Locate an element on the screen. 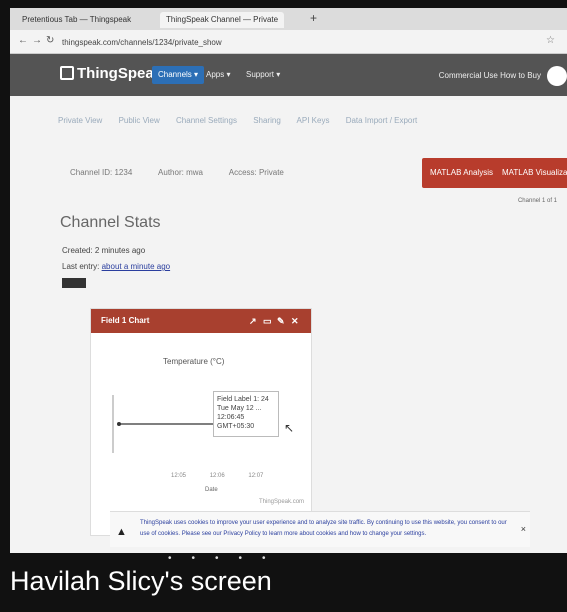  menu-apps: Apps ▾ is located at coordinates (218, 74).